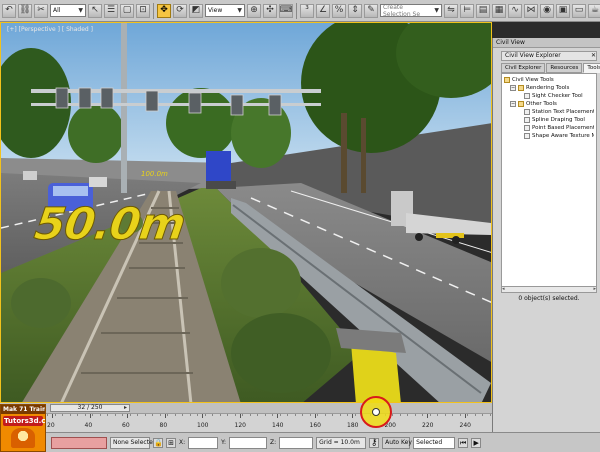 The width and height of the screenshot is (600, 452). What do you see at coordinates (127, 10) in the screenshot?
I see `rectangle-selection-icon: ▢` at bounding box center [127, 10].